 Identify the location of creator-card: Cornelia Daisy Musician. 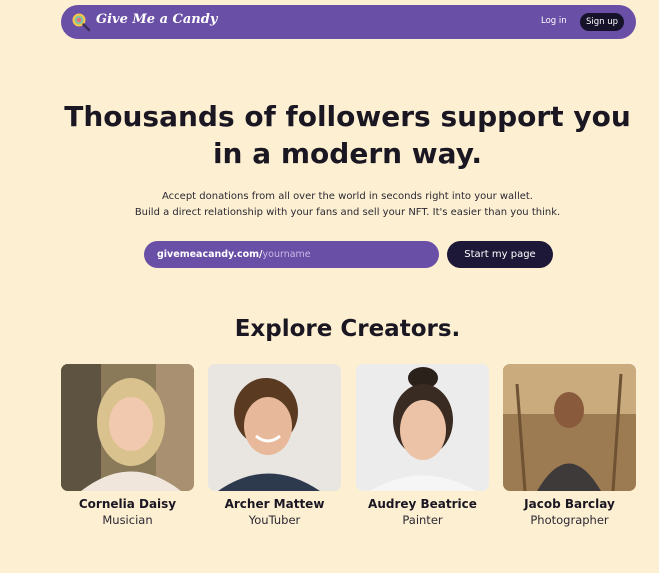
(127, 445).